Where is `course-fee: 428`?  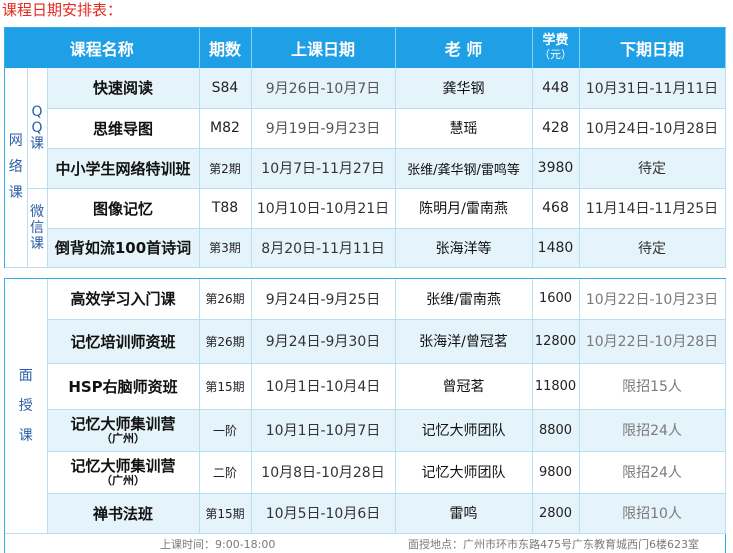
course-fee: 428 is located at coordinates (556, 128).